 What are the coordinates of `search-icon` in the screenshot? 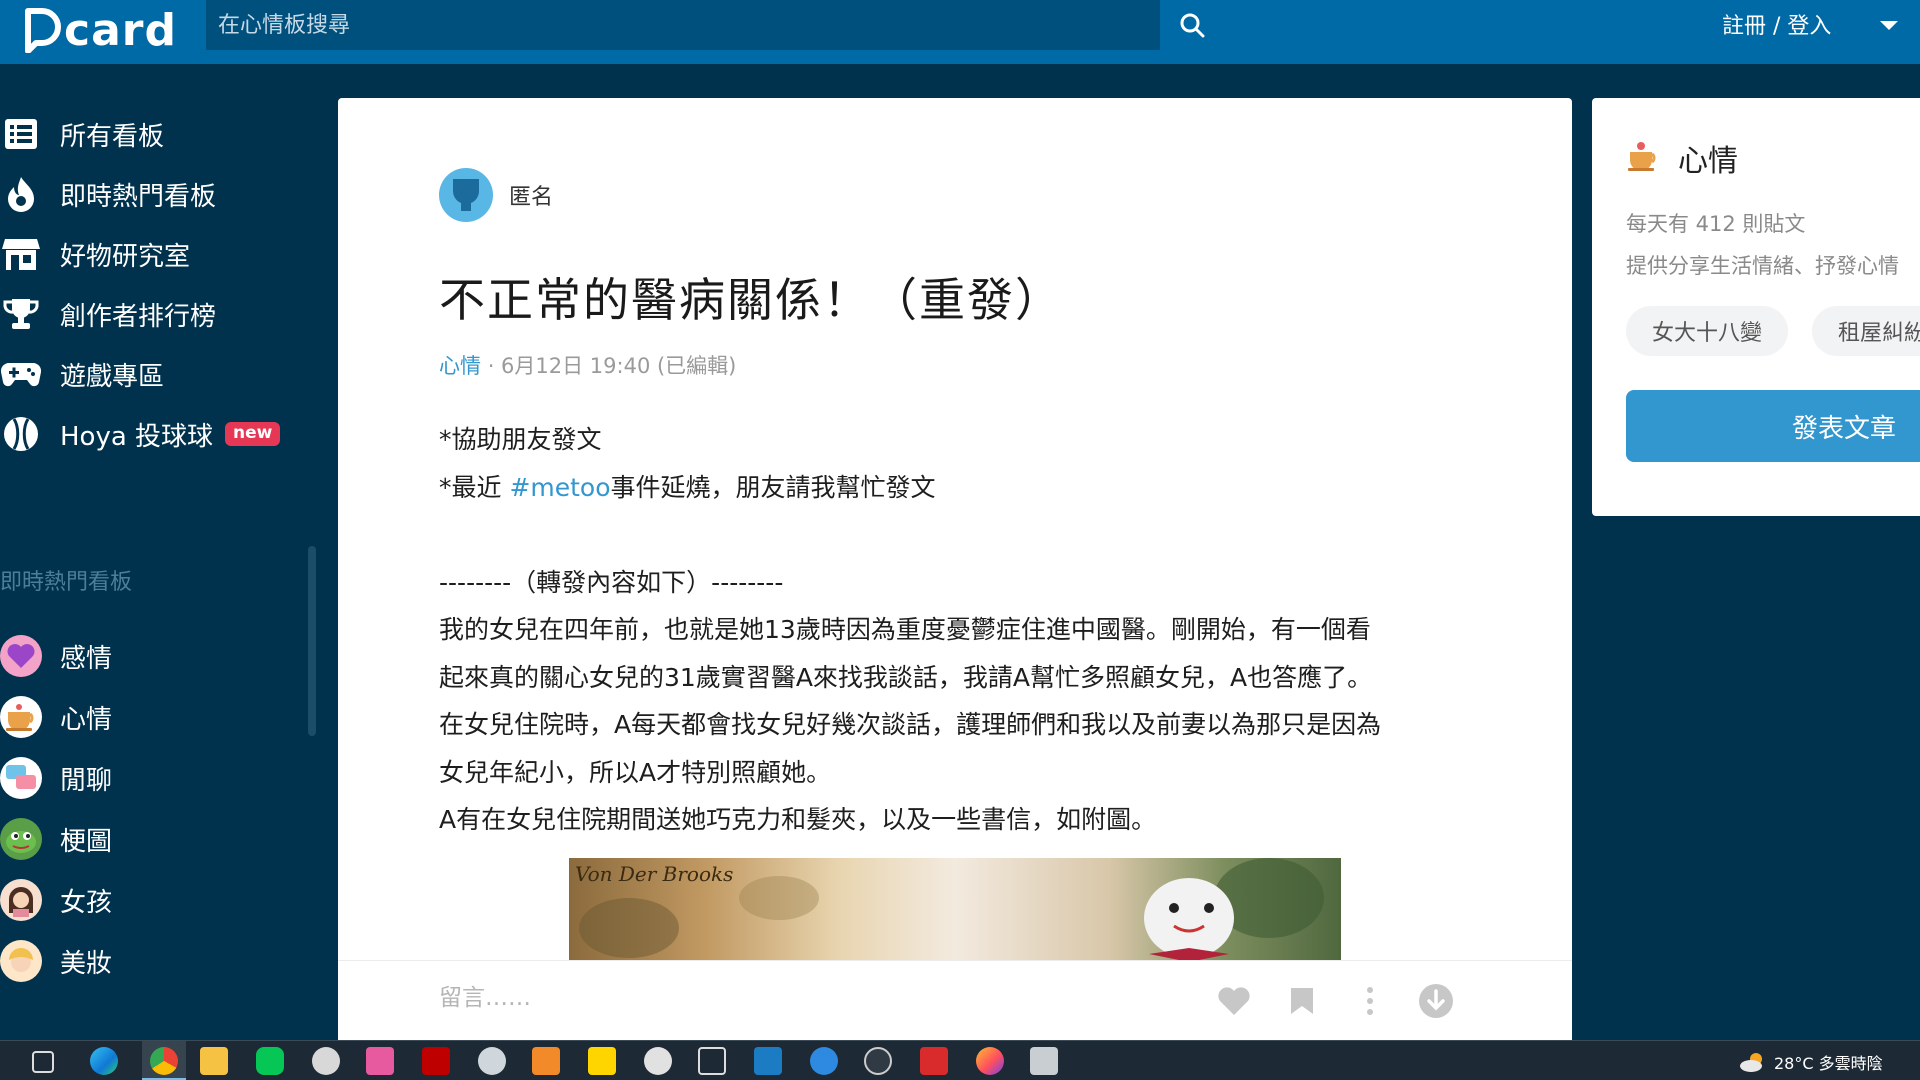 It's located at (1192, 25).